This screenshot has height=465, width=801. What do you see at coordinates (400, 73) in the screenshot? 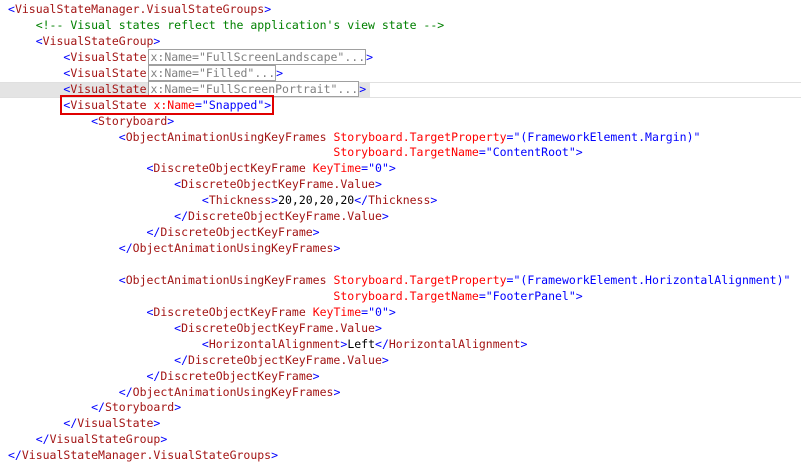
I see `code-line: <VisualState x:Name="Filled"...>` at bounding box center [400, 73].